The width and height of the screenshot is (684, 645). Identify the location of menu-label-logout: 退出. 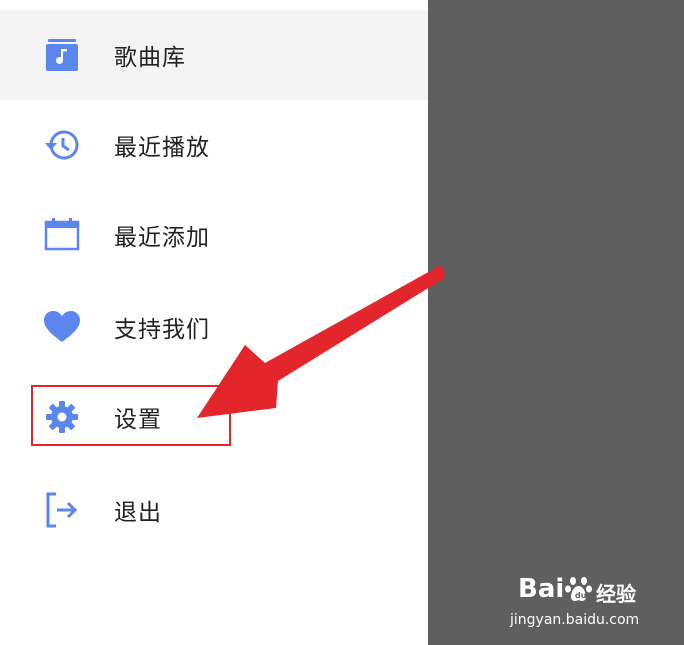
(138, 513).